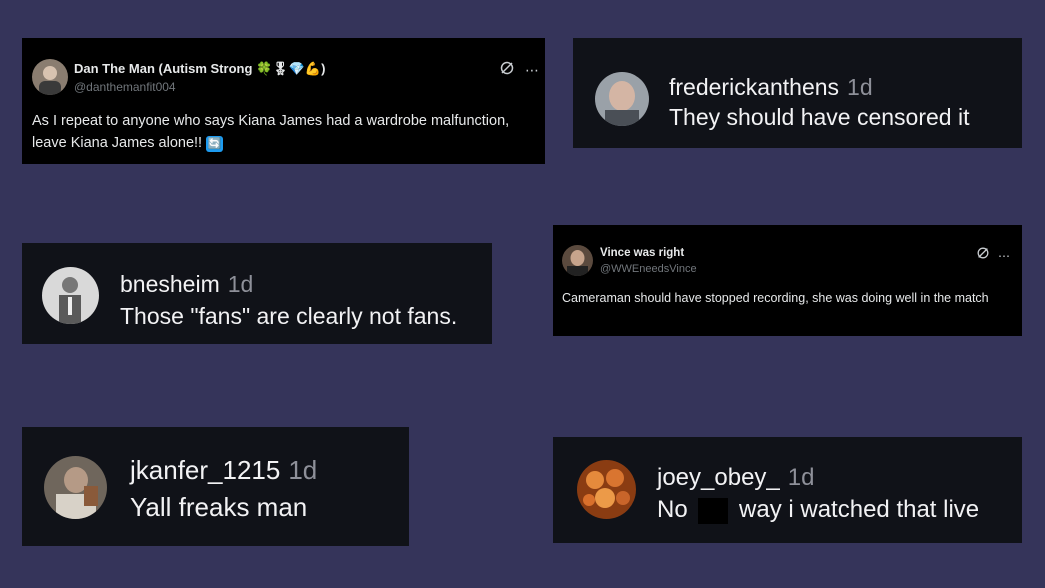 The image size is (1045, 588). I want to click on comment-username: joey_obey_ 1d, so click(735, 478).